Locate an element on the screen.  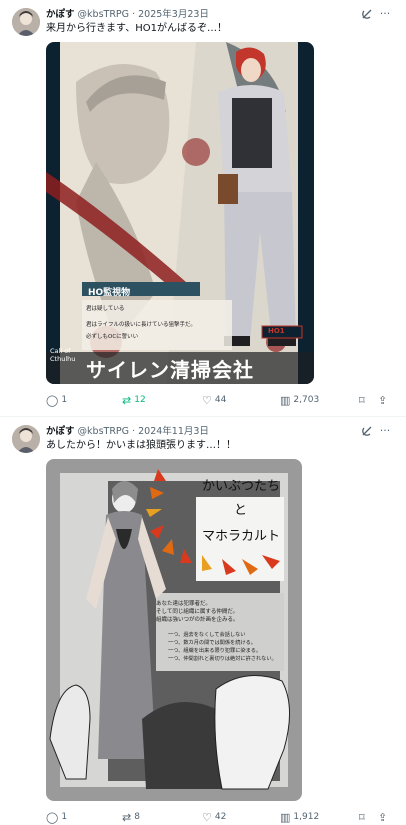
views-button: ▥ 2,703 is located at coordinates (299, 400).